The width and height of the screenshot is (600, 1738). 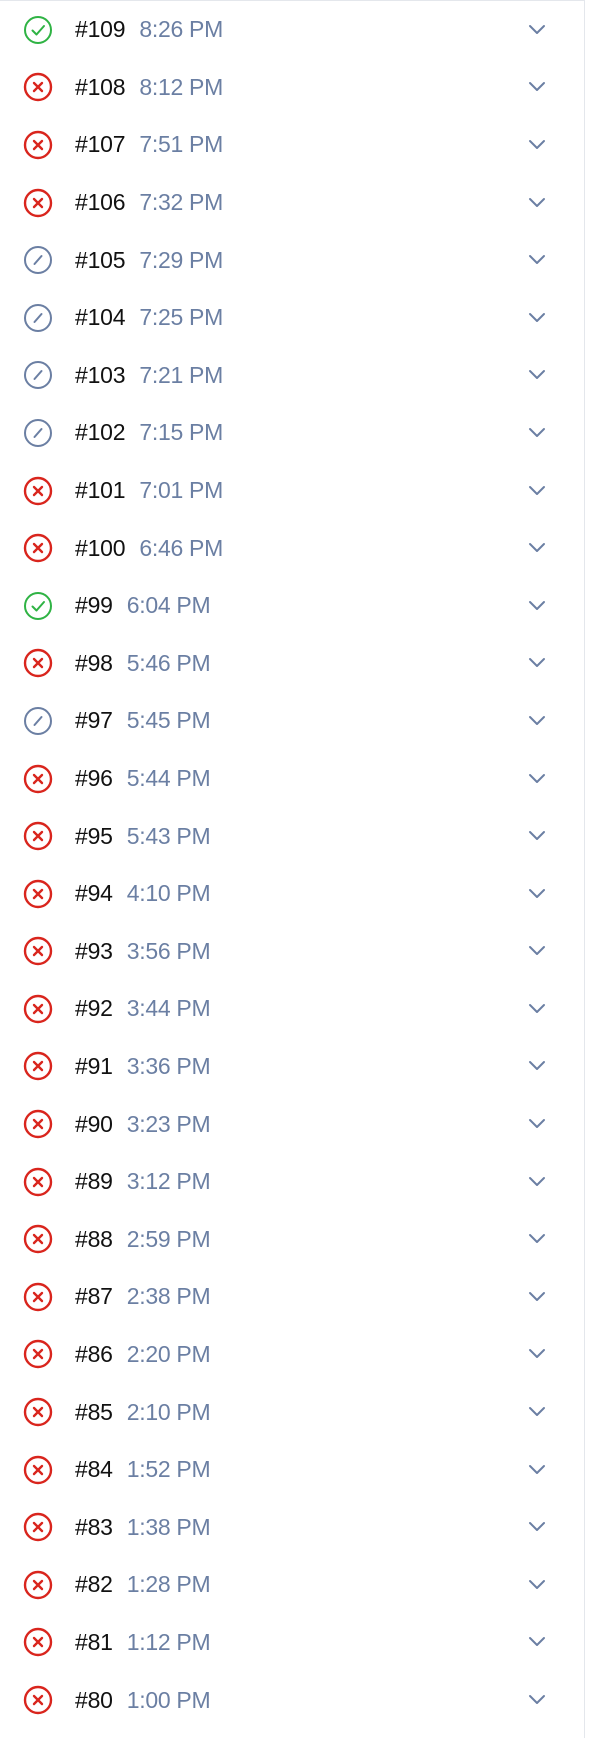 I want to click on build-info: #108 8:12 PM, so click(x=149, y=87).